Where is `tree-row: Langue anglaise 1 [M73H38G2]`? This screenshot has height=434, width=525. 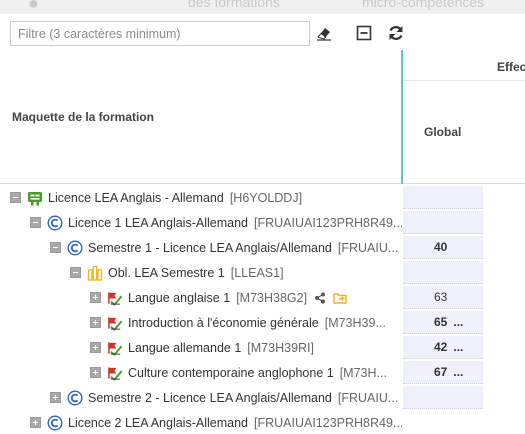 tree-row: Langue anglaise 1 [M73H38G2] is located at coordinates (201, 297).